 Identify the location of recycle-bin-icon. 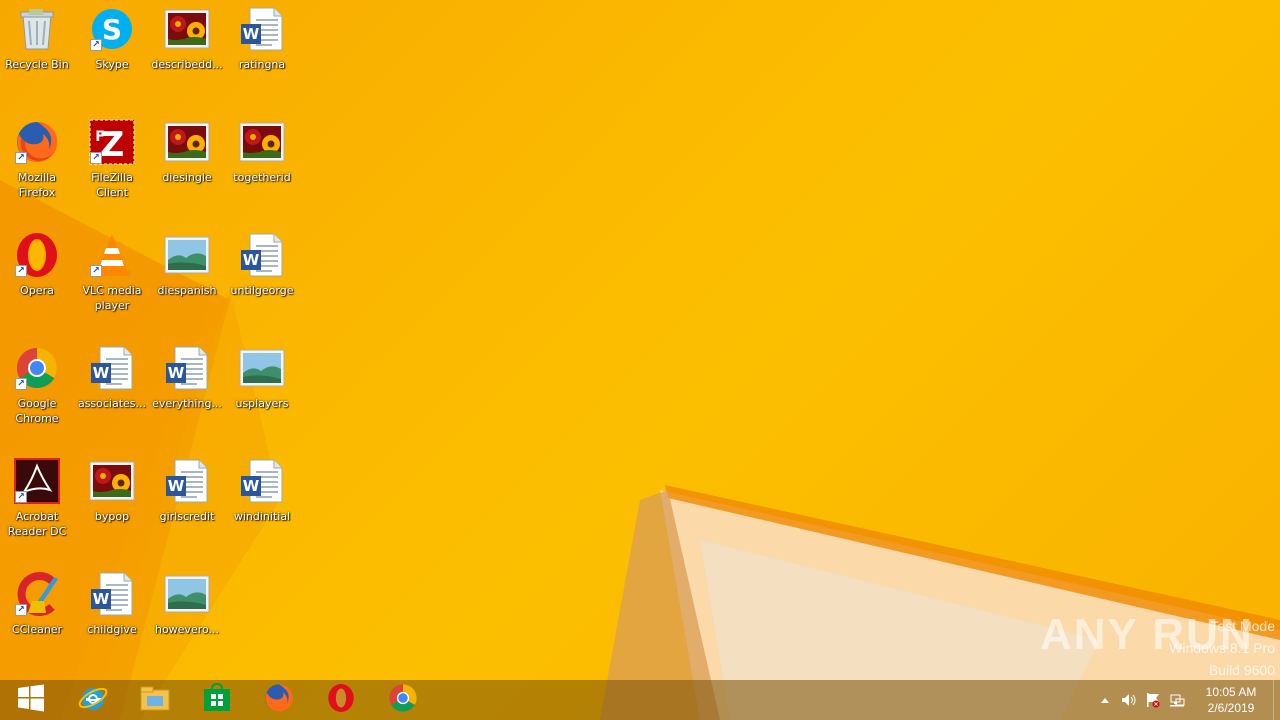
(37, 29).